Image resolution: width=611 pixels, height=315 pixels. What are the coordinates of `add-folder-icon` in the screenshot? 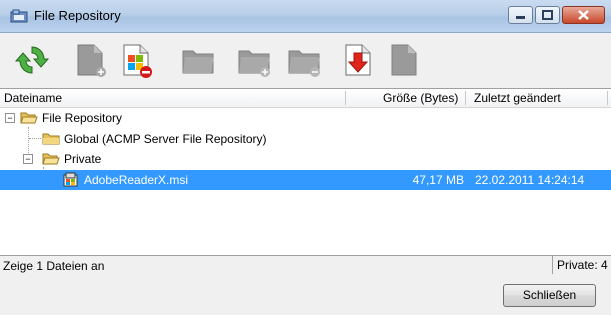 It's located at (254, 60).